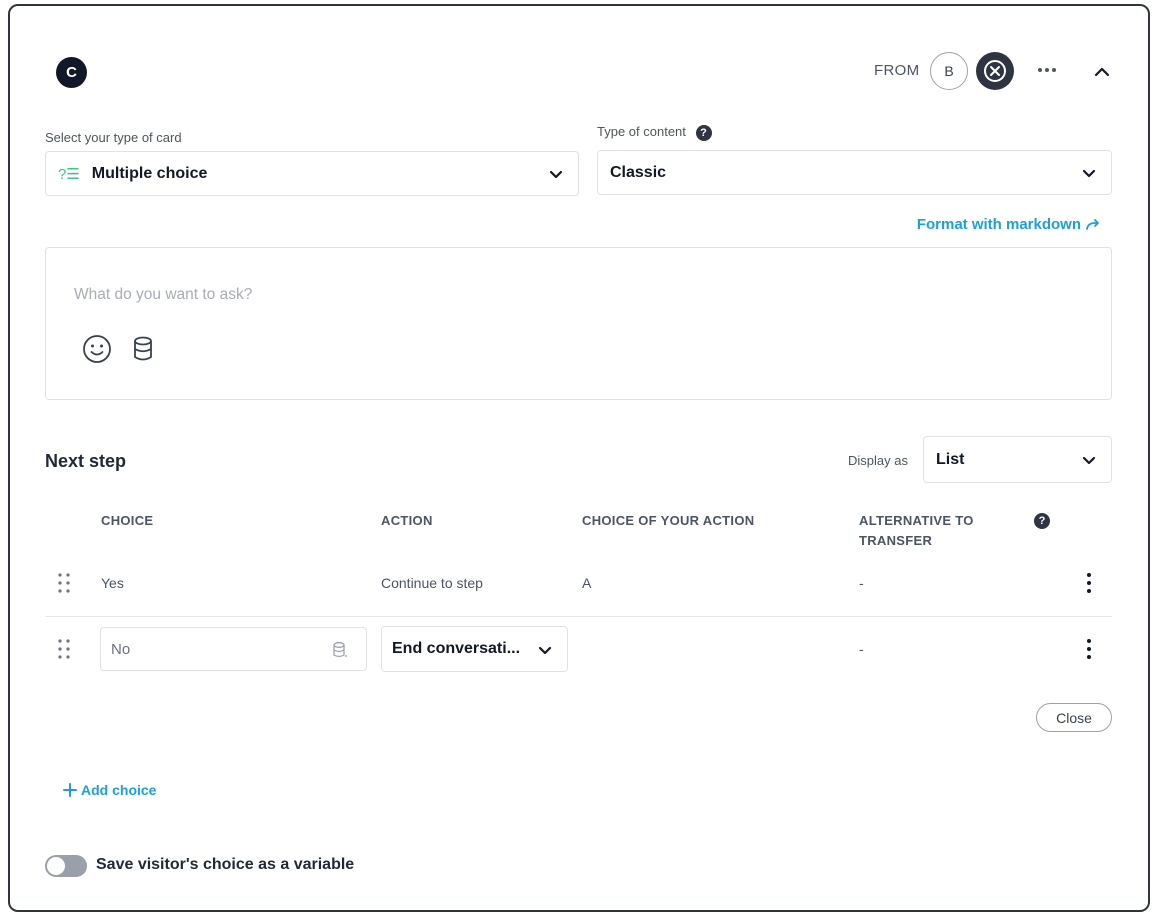  I want to click on format-markdown-link: Format with markdown, so click(1009, 224).